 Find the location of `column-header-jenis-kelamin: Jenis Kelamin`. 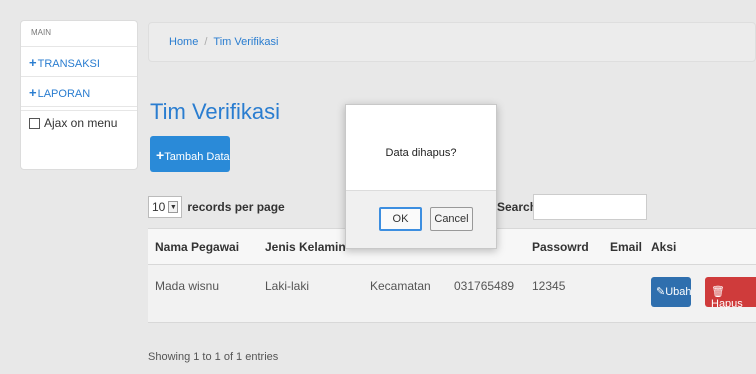

column-header-jenis-kelamin: Jenis Kelamin is located at coordinates (305, 241).